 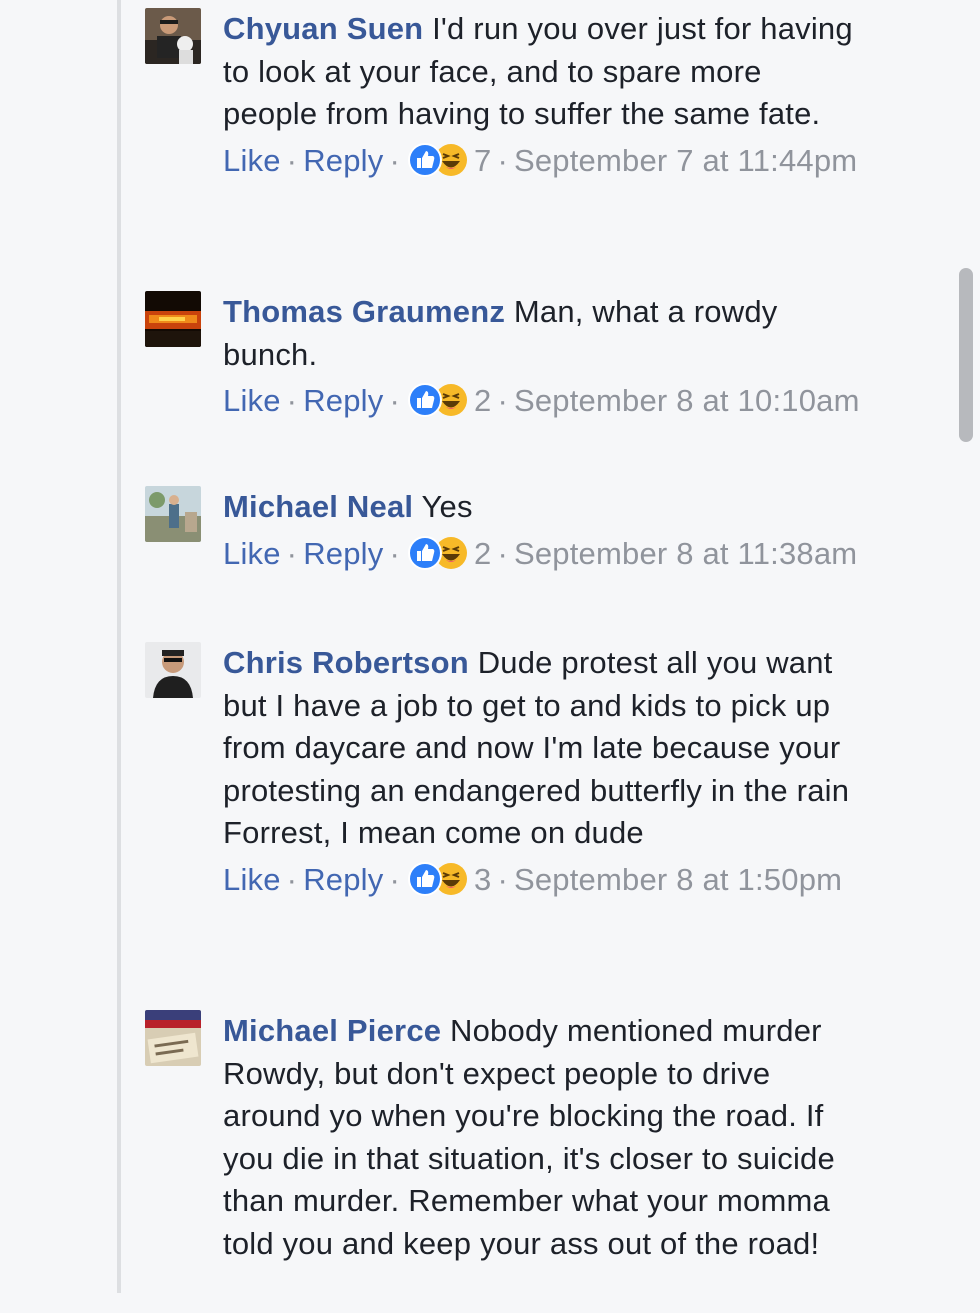 I want to click on scrollbar, so click(x=965, y=656).